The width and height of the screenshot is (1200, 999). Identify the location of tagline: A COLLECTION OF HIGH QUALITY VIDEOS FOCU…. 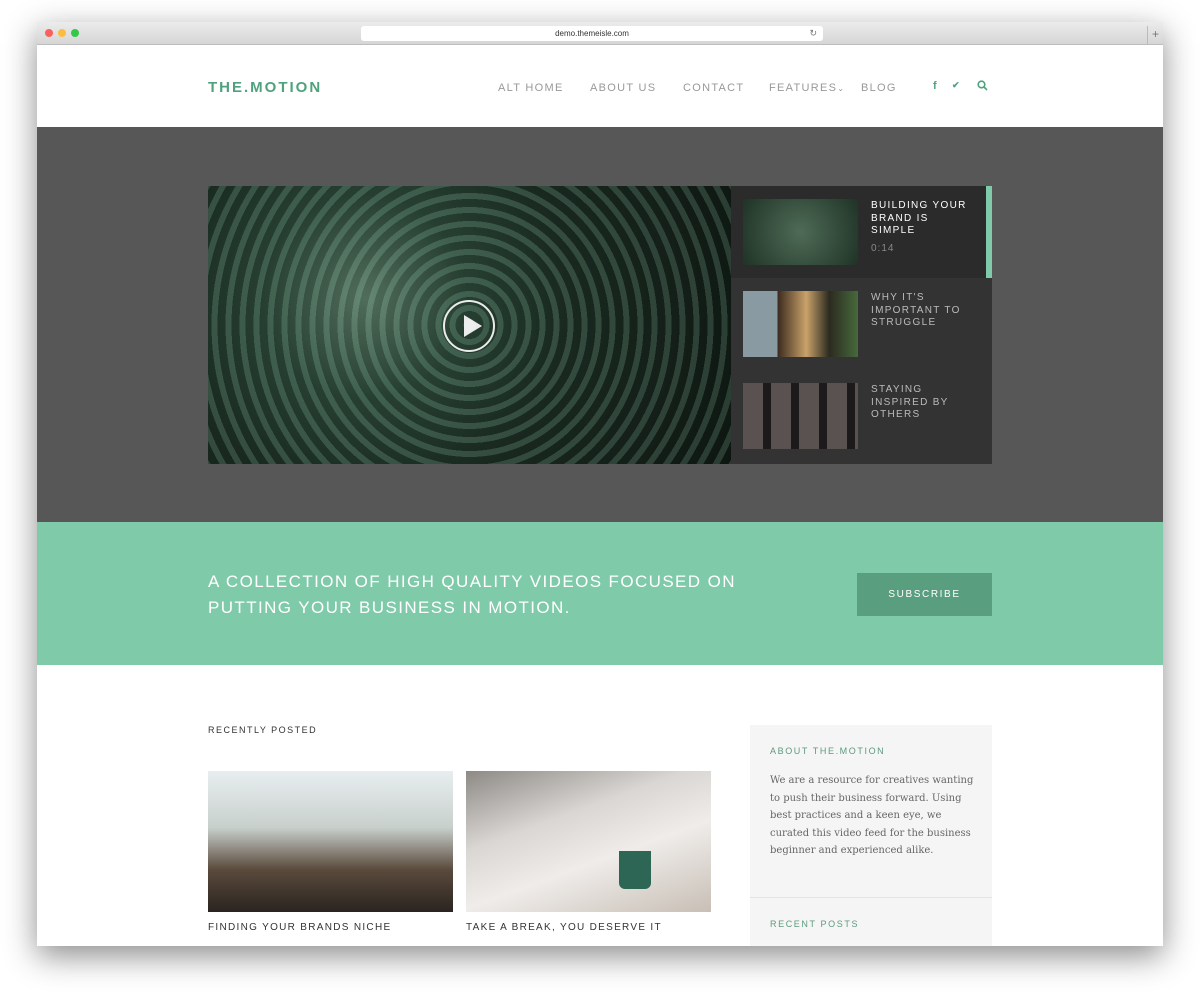
(472, 594).